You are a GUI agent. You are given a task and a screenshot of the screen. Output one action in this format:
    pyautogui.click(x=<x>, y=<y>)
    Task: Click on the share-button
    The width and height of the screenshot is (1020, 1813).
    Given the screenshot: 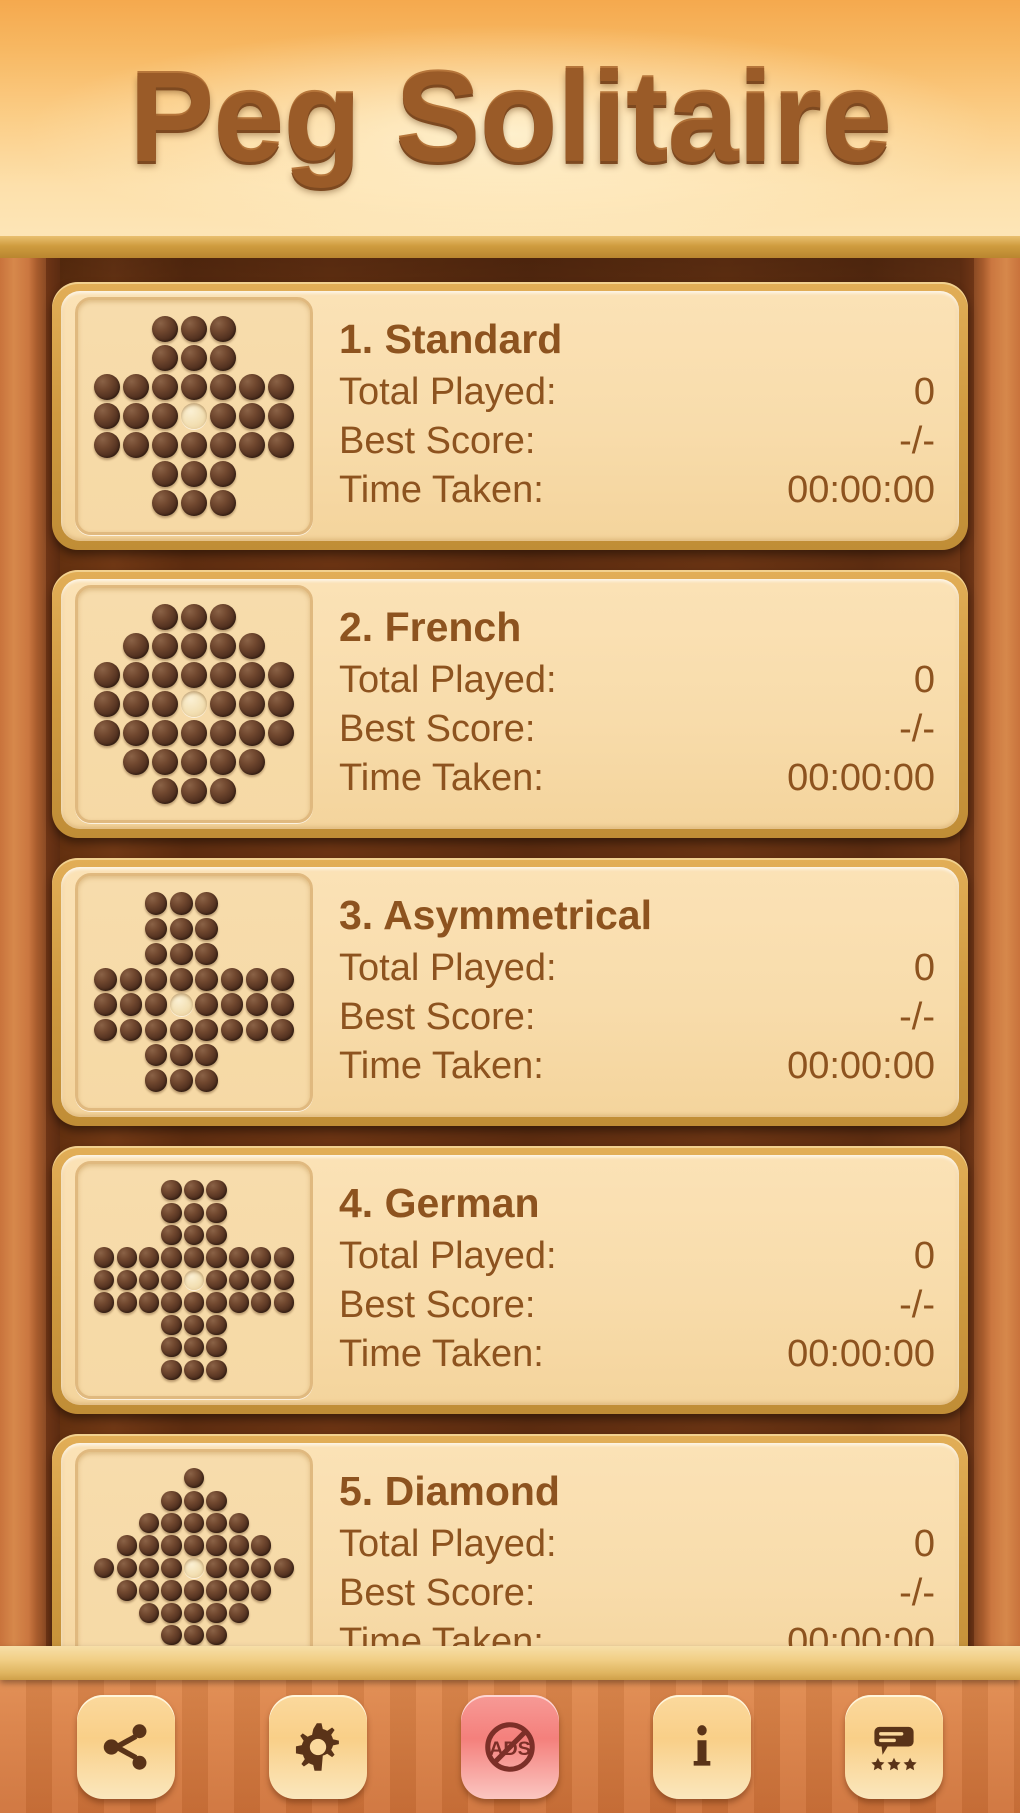 What is the action you would take?
    pyautogui.click(x=126, y=1746)
    